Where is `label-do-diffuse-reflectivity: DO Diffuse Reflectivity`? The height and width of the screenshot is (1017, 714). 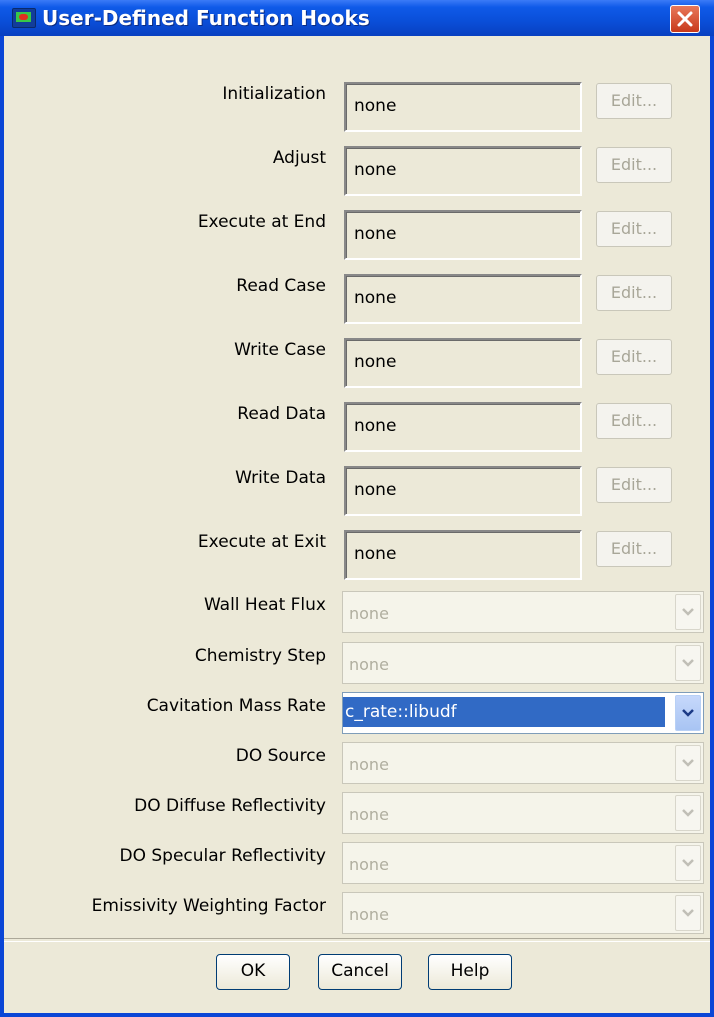 label-do-diffuse-reflectivity: DO Diffuse Reflectivity is located at coordinates (230, 806).